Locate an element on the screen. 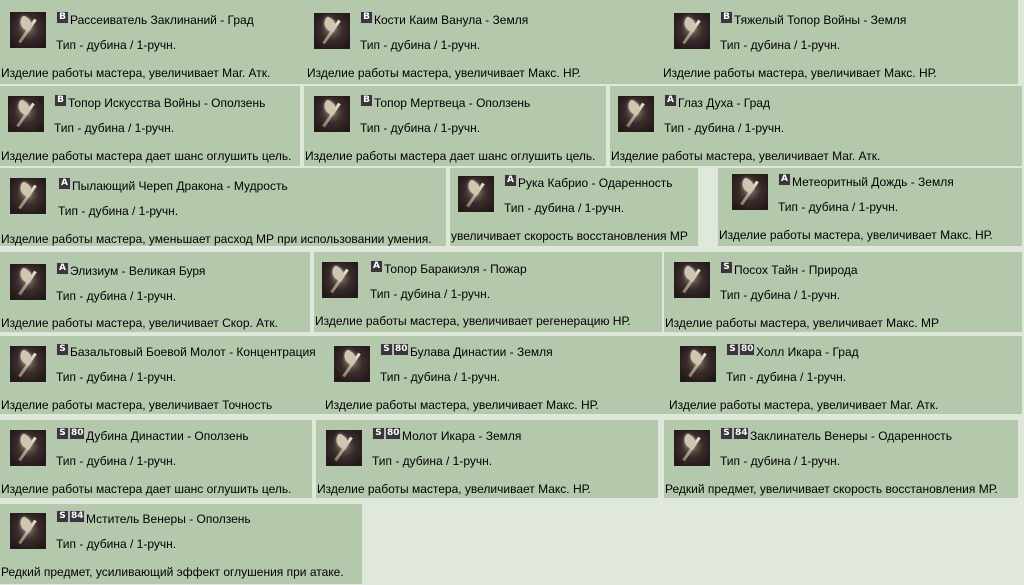 The image size is (1024, 585). item-name: Элизиум - Великая Буря is located at coordinates (137, 271).